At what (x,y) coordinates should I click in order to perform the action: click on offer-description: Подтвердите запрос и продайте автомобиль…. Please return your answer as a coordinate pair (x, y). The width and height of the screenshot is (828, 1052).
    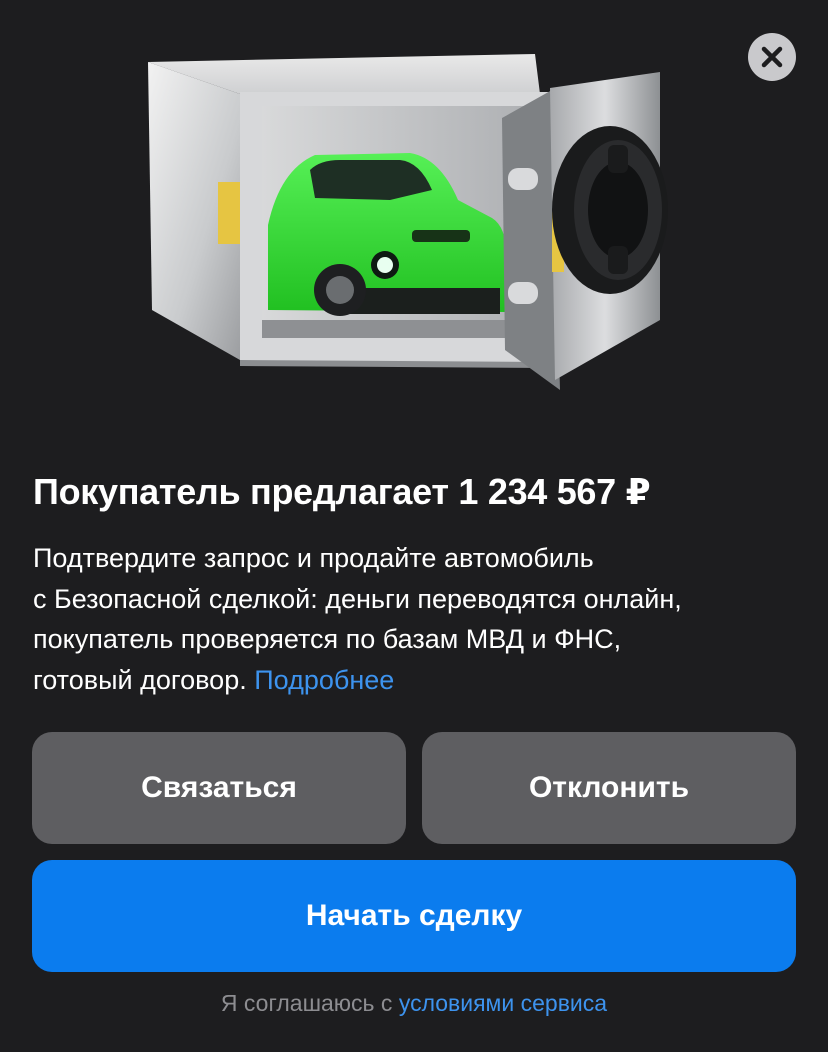
    Looking at the image, I should click on (418, 619).